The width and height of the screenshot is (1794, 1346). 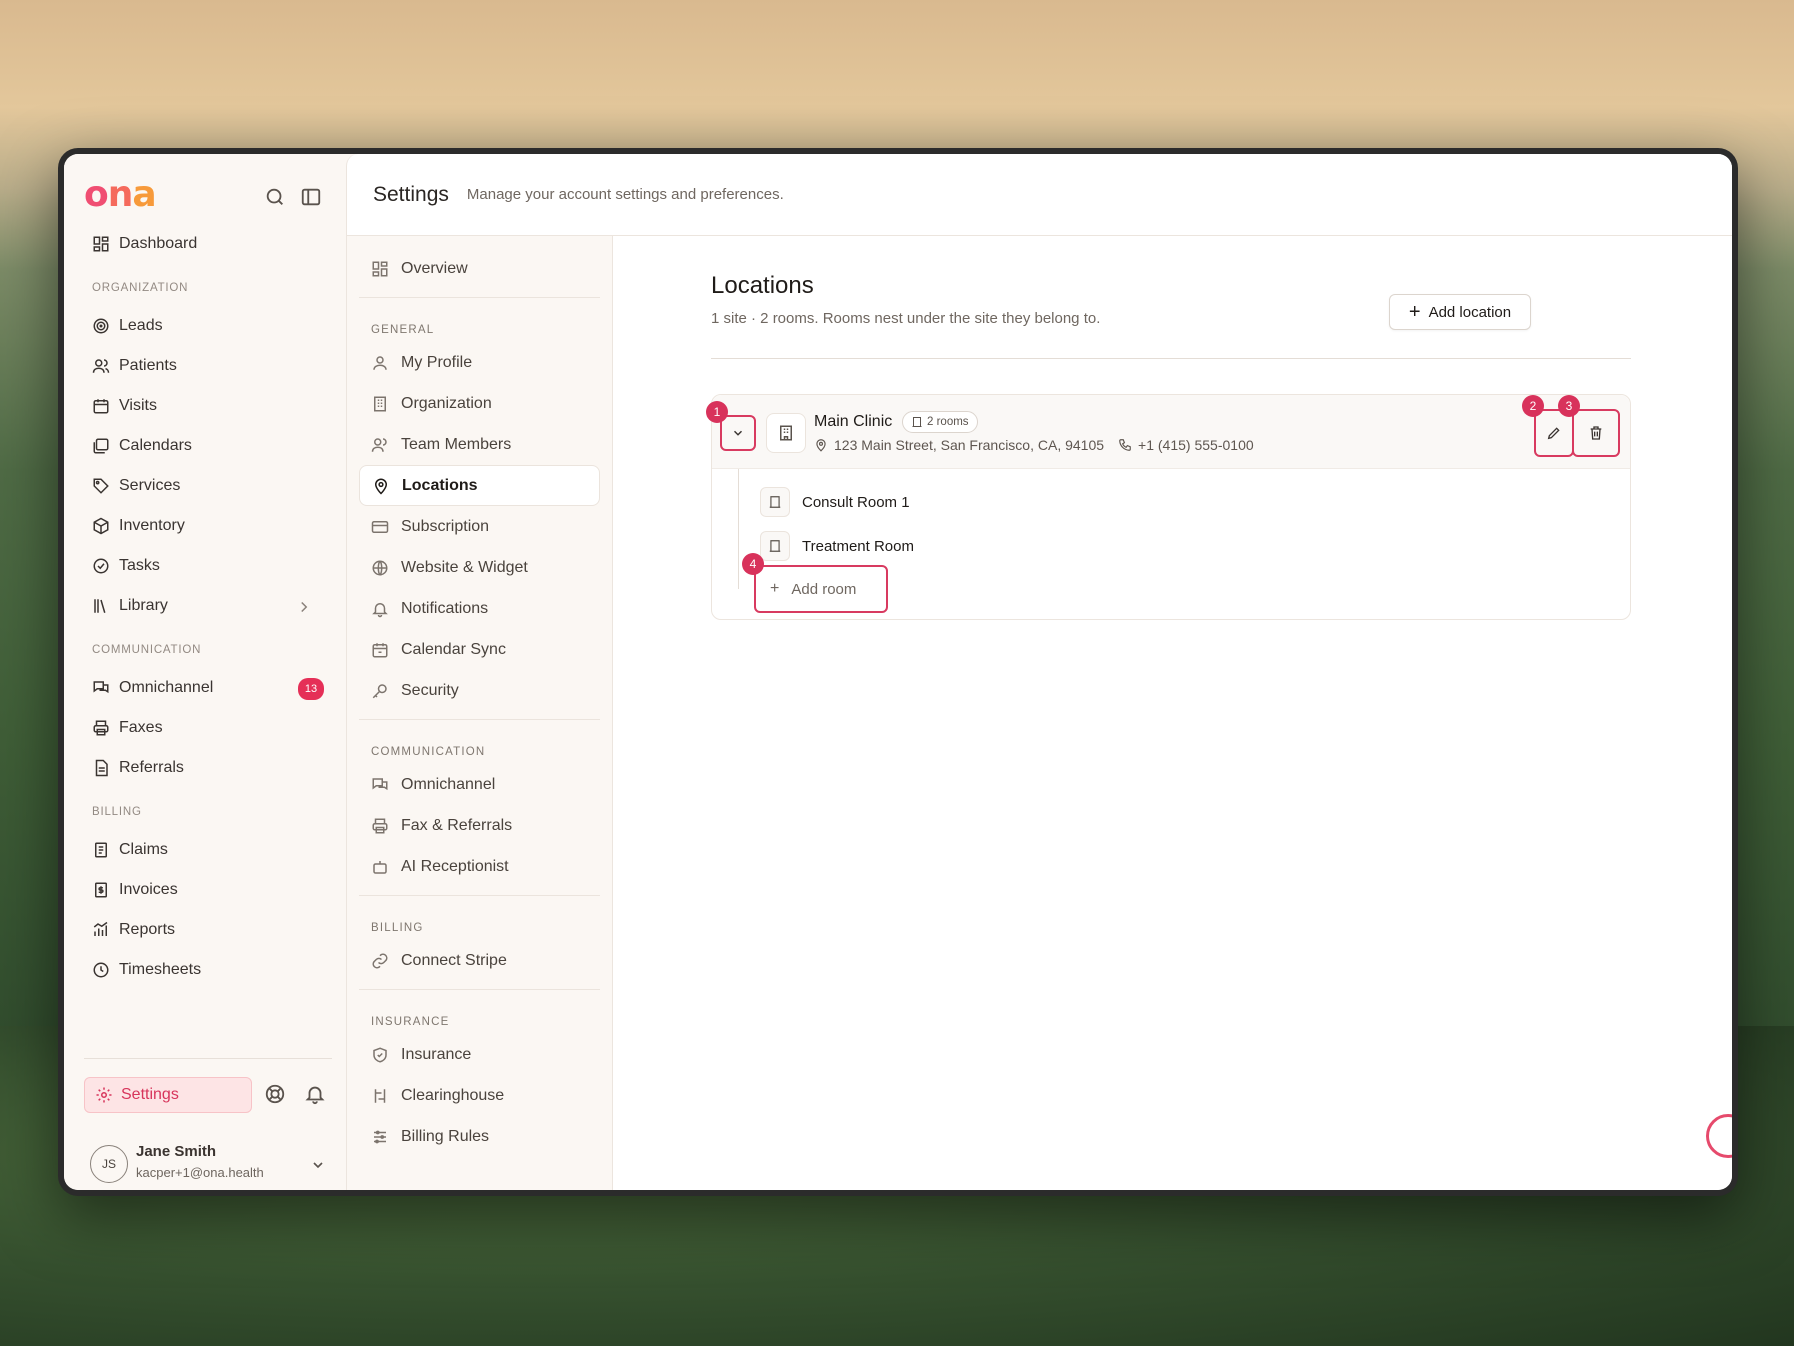 What do you see at coordinates (738, 433) in the screenshot?
I see `expand-toggle-button` at bounding box center [738, 433].